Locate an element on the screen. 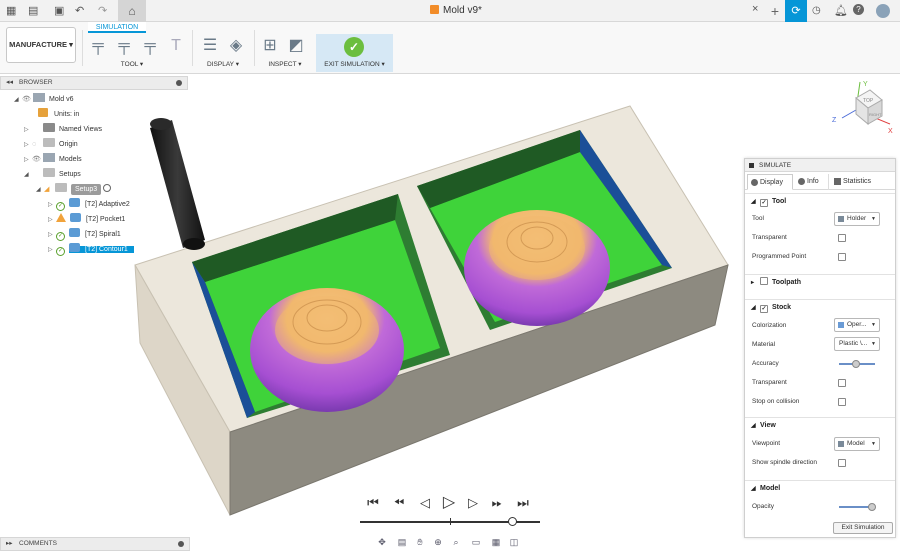 The height and width of the screenshot is (555, 900). show-spindle-checkbox is located at coordinates (842, 463).